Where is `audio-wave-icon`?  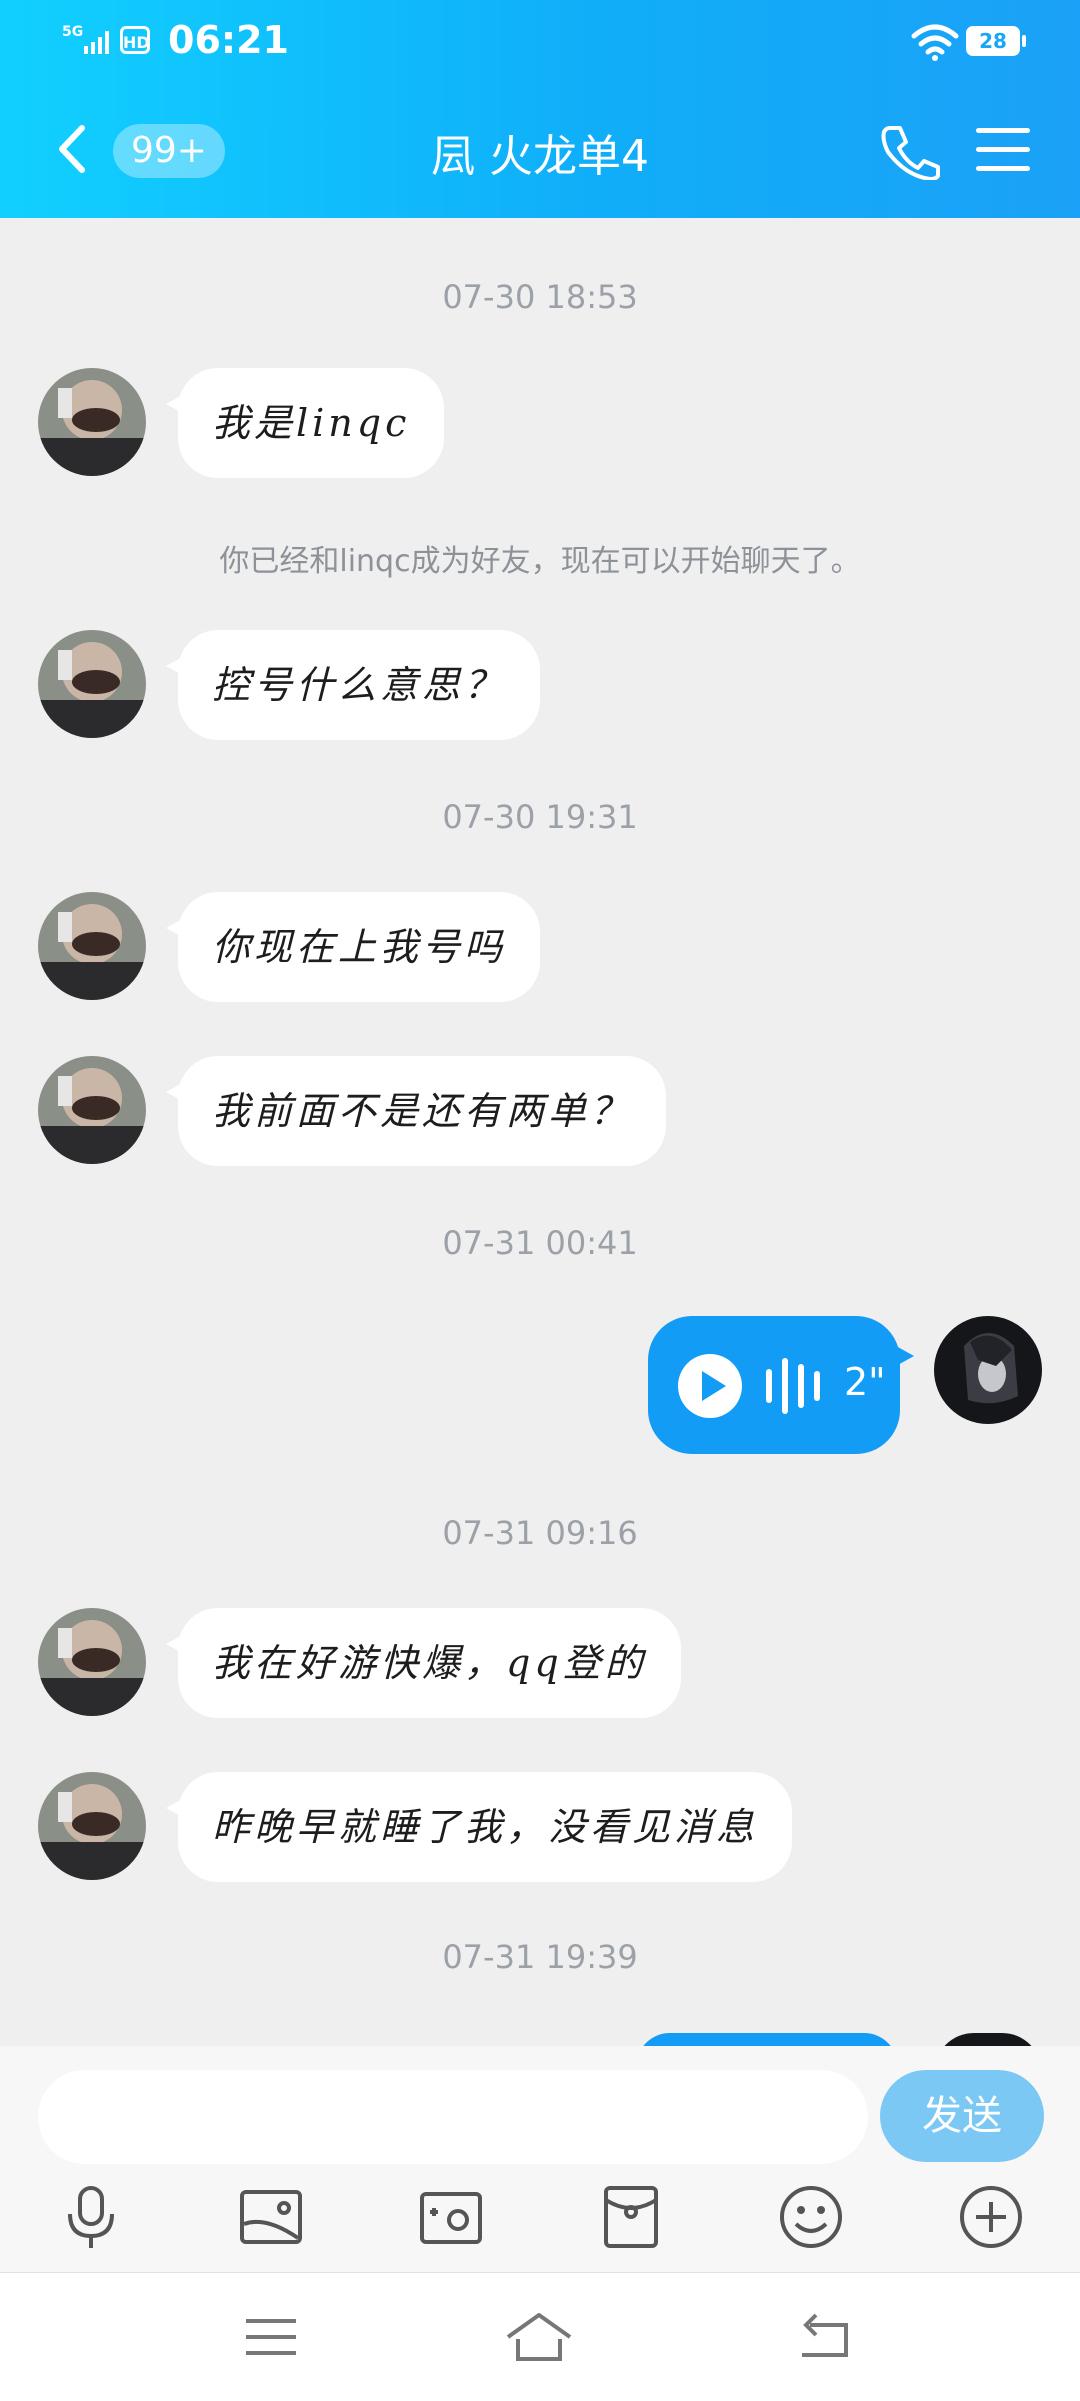 audio-wave-icon is located at coordinates (796, 1386).